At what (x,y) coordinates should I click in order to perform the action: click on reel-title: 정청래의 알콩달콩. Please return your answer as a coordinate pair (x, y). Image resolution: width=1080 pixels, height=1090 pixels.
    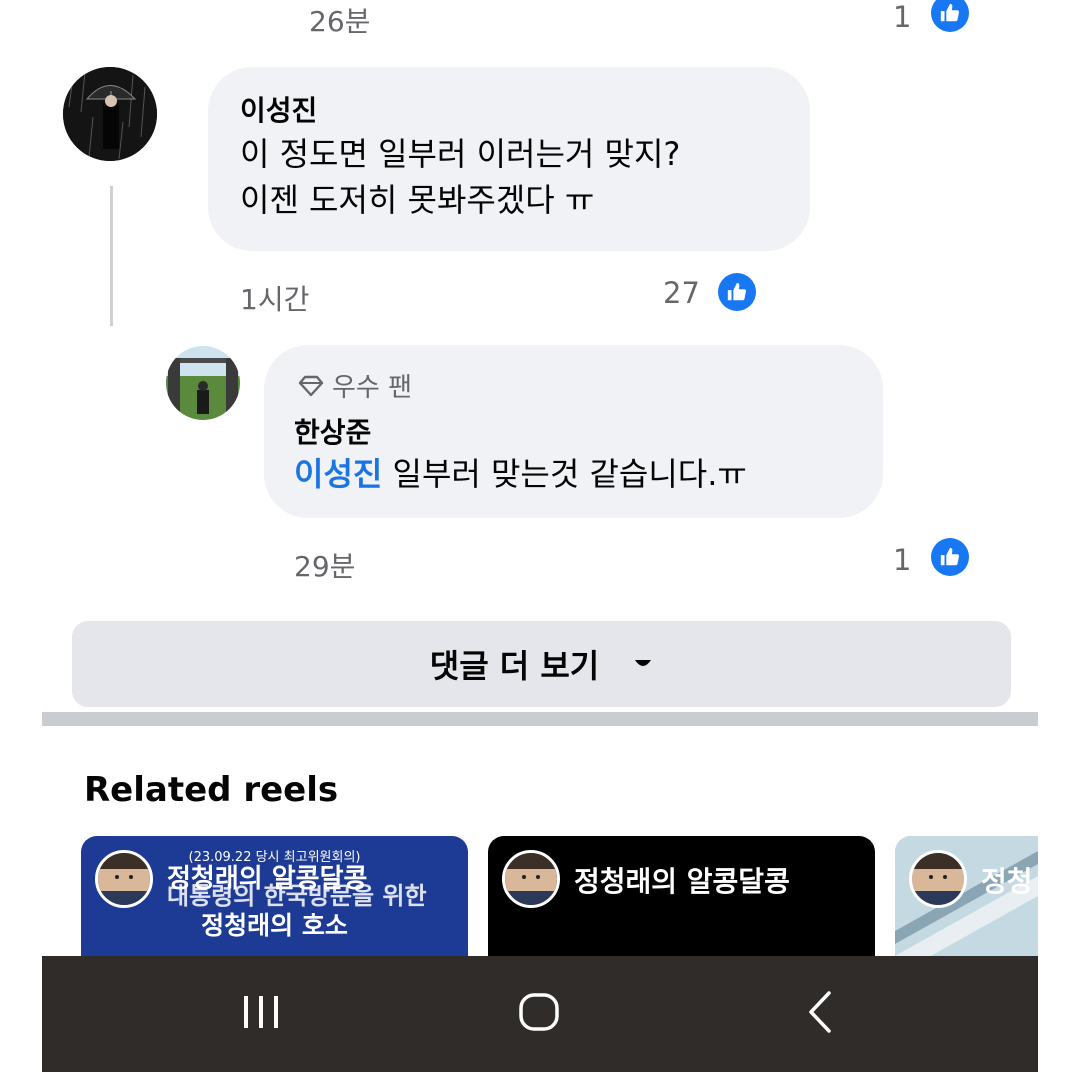
    Looking at the image, I should click on (682, 881).